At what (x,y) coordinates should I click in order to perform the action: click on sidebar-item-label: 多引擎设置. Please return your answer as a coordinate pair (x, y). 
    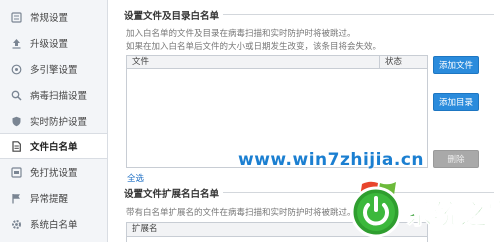
    Looking at the image, I should click on (54, 70).